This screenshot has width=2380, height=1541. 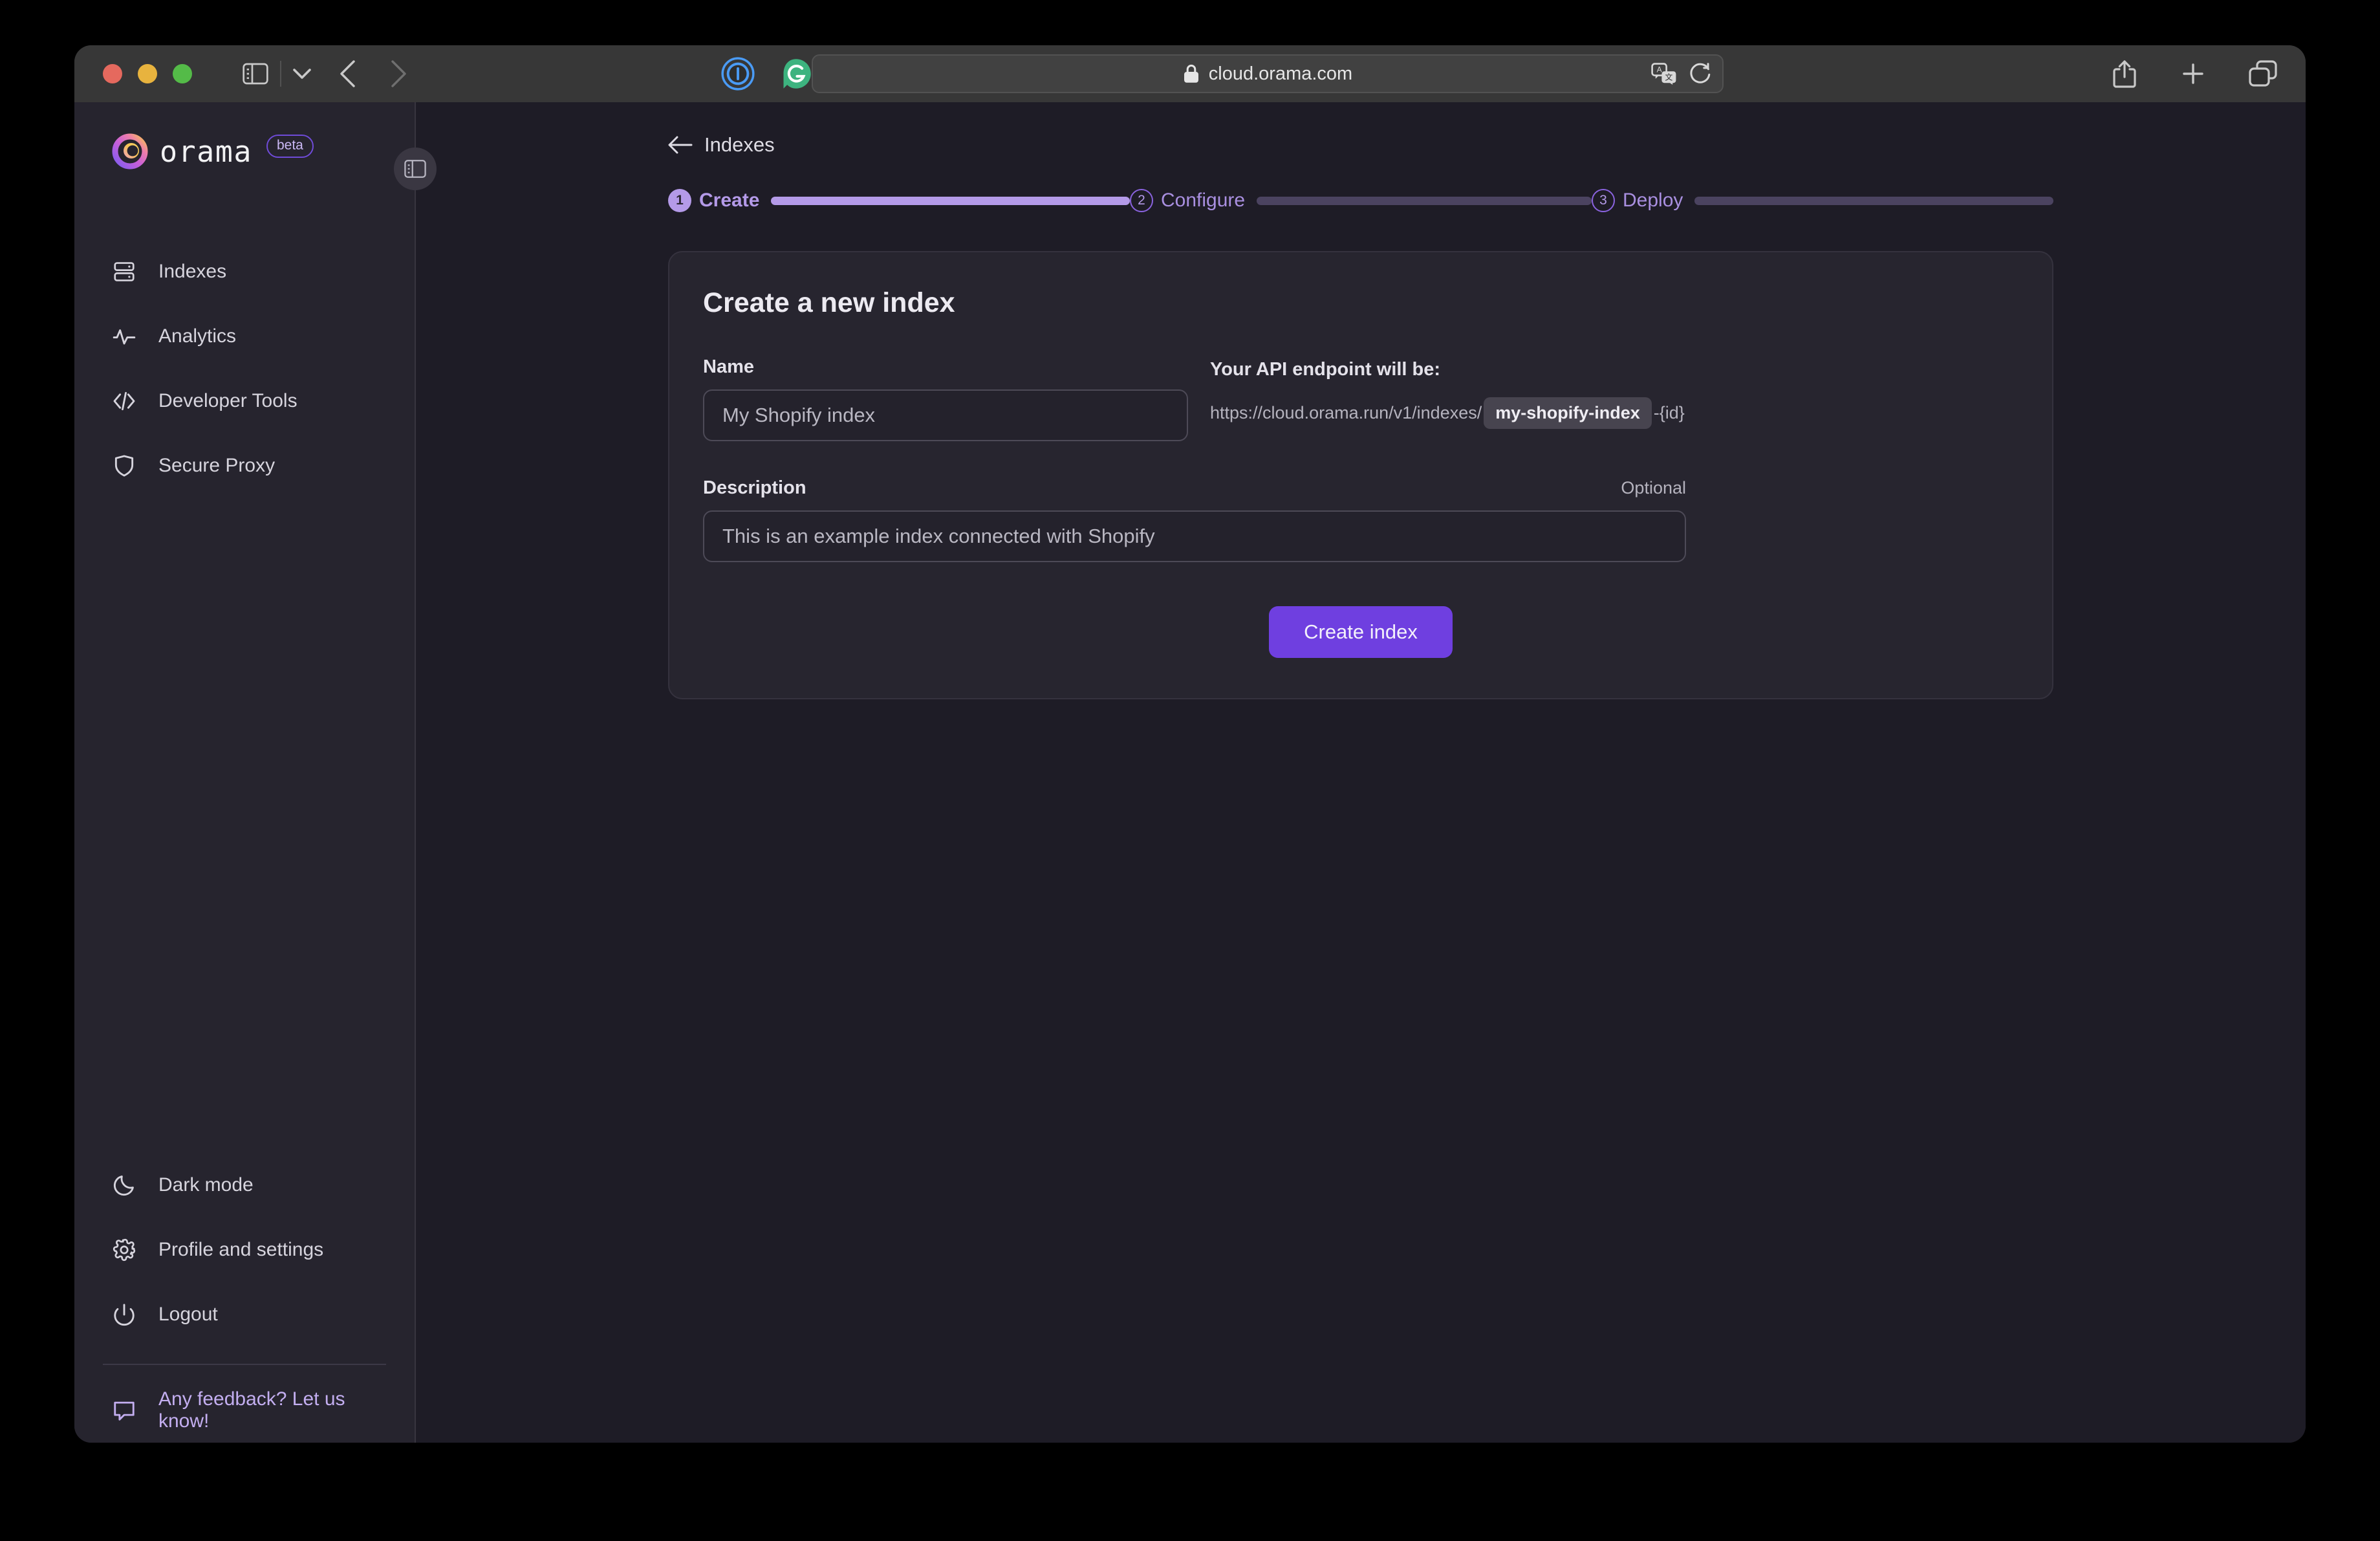 I want to click on translate-icon: A 文, so click(x=1664, y=74).